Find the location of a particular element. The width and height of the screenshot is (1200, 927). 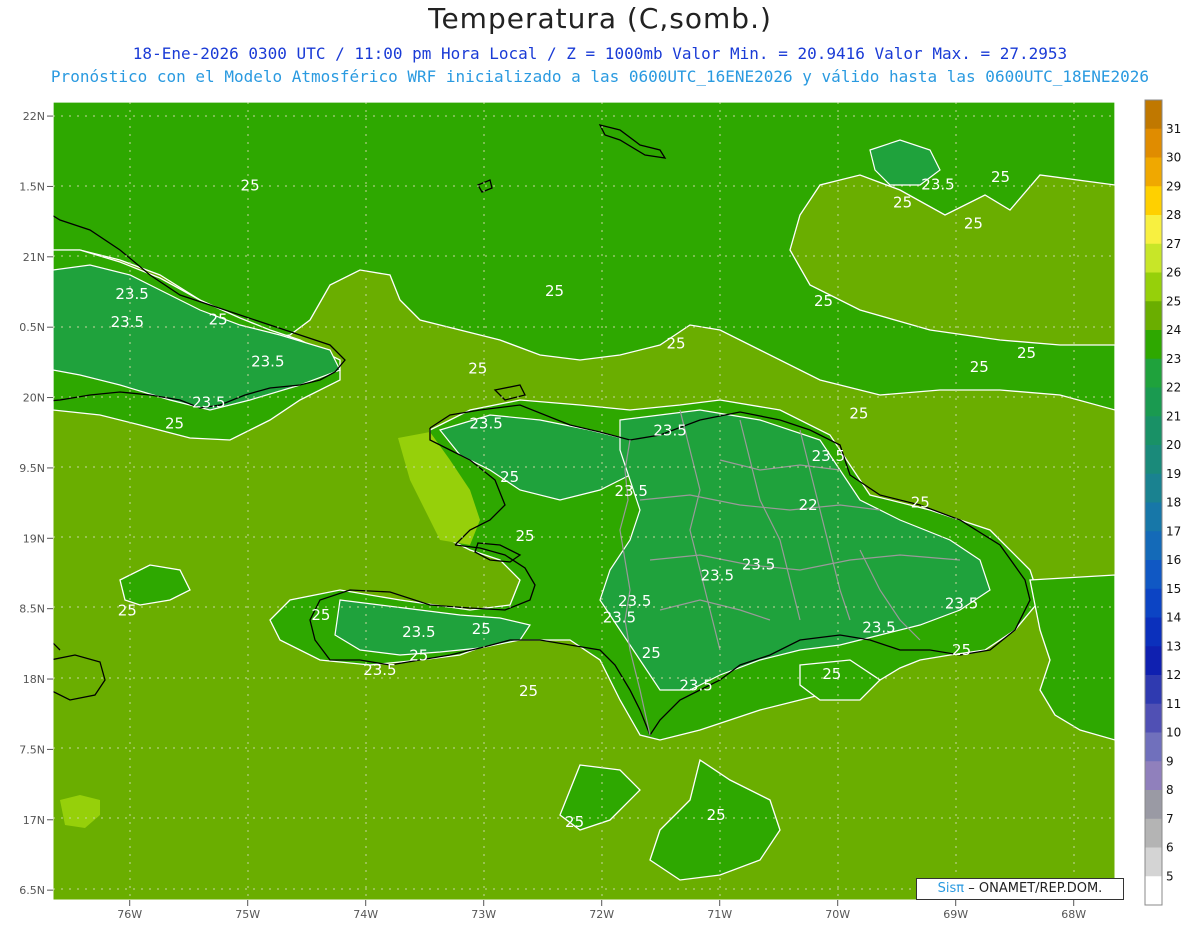

longitude-label: 74W is located at coordinates (365, 914).